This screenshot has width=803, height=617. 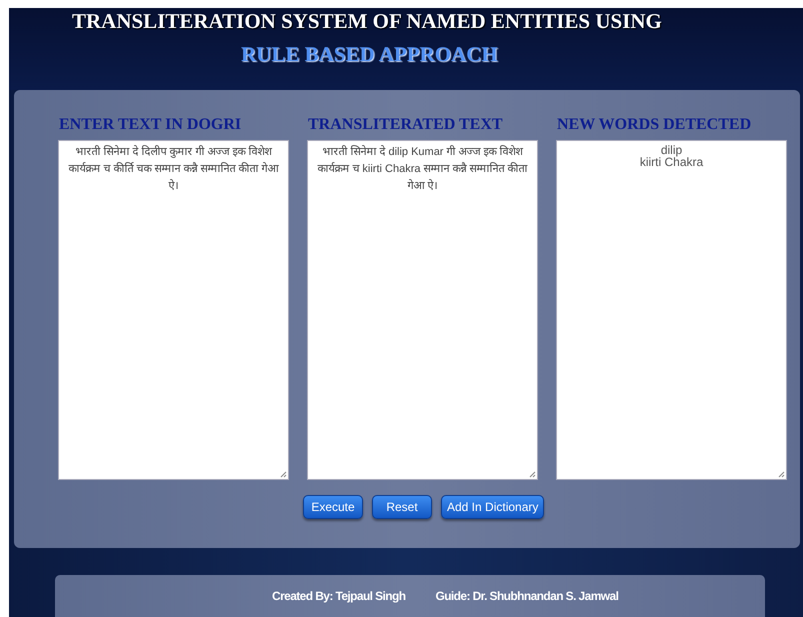 I want to click on page-subtitle: RULE BASED APPROACH, so click(x=369, y=54).